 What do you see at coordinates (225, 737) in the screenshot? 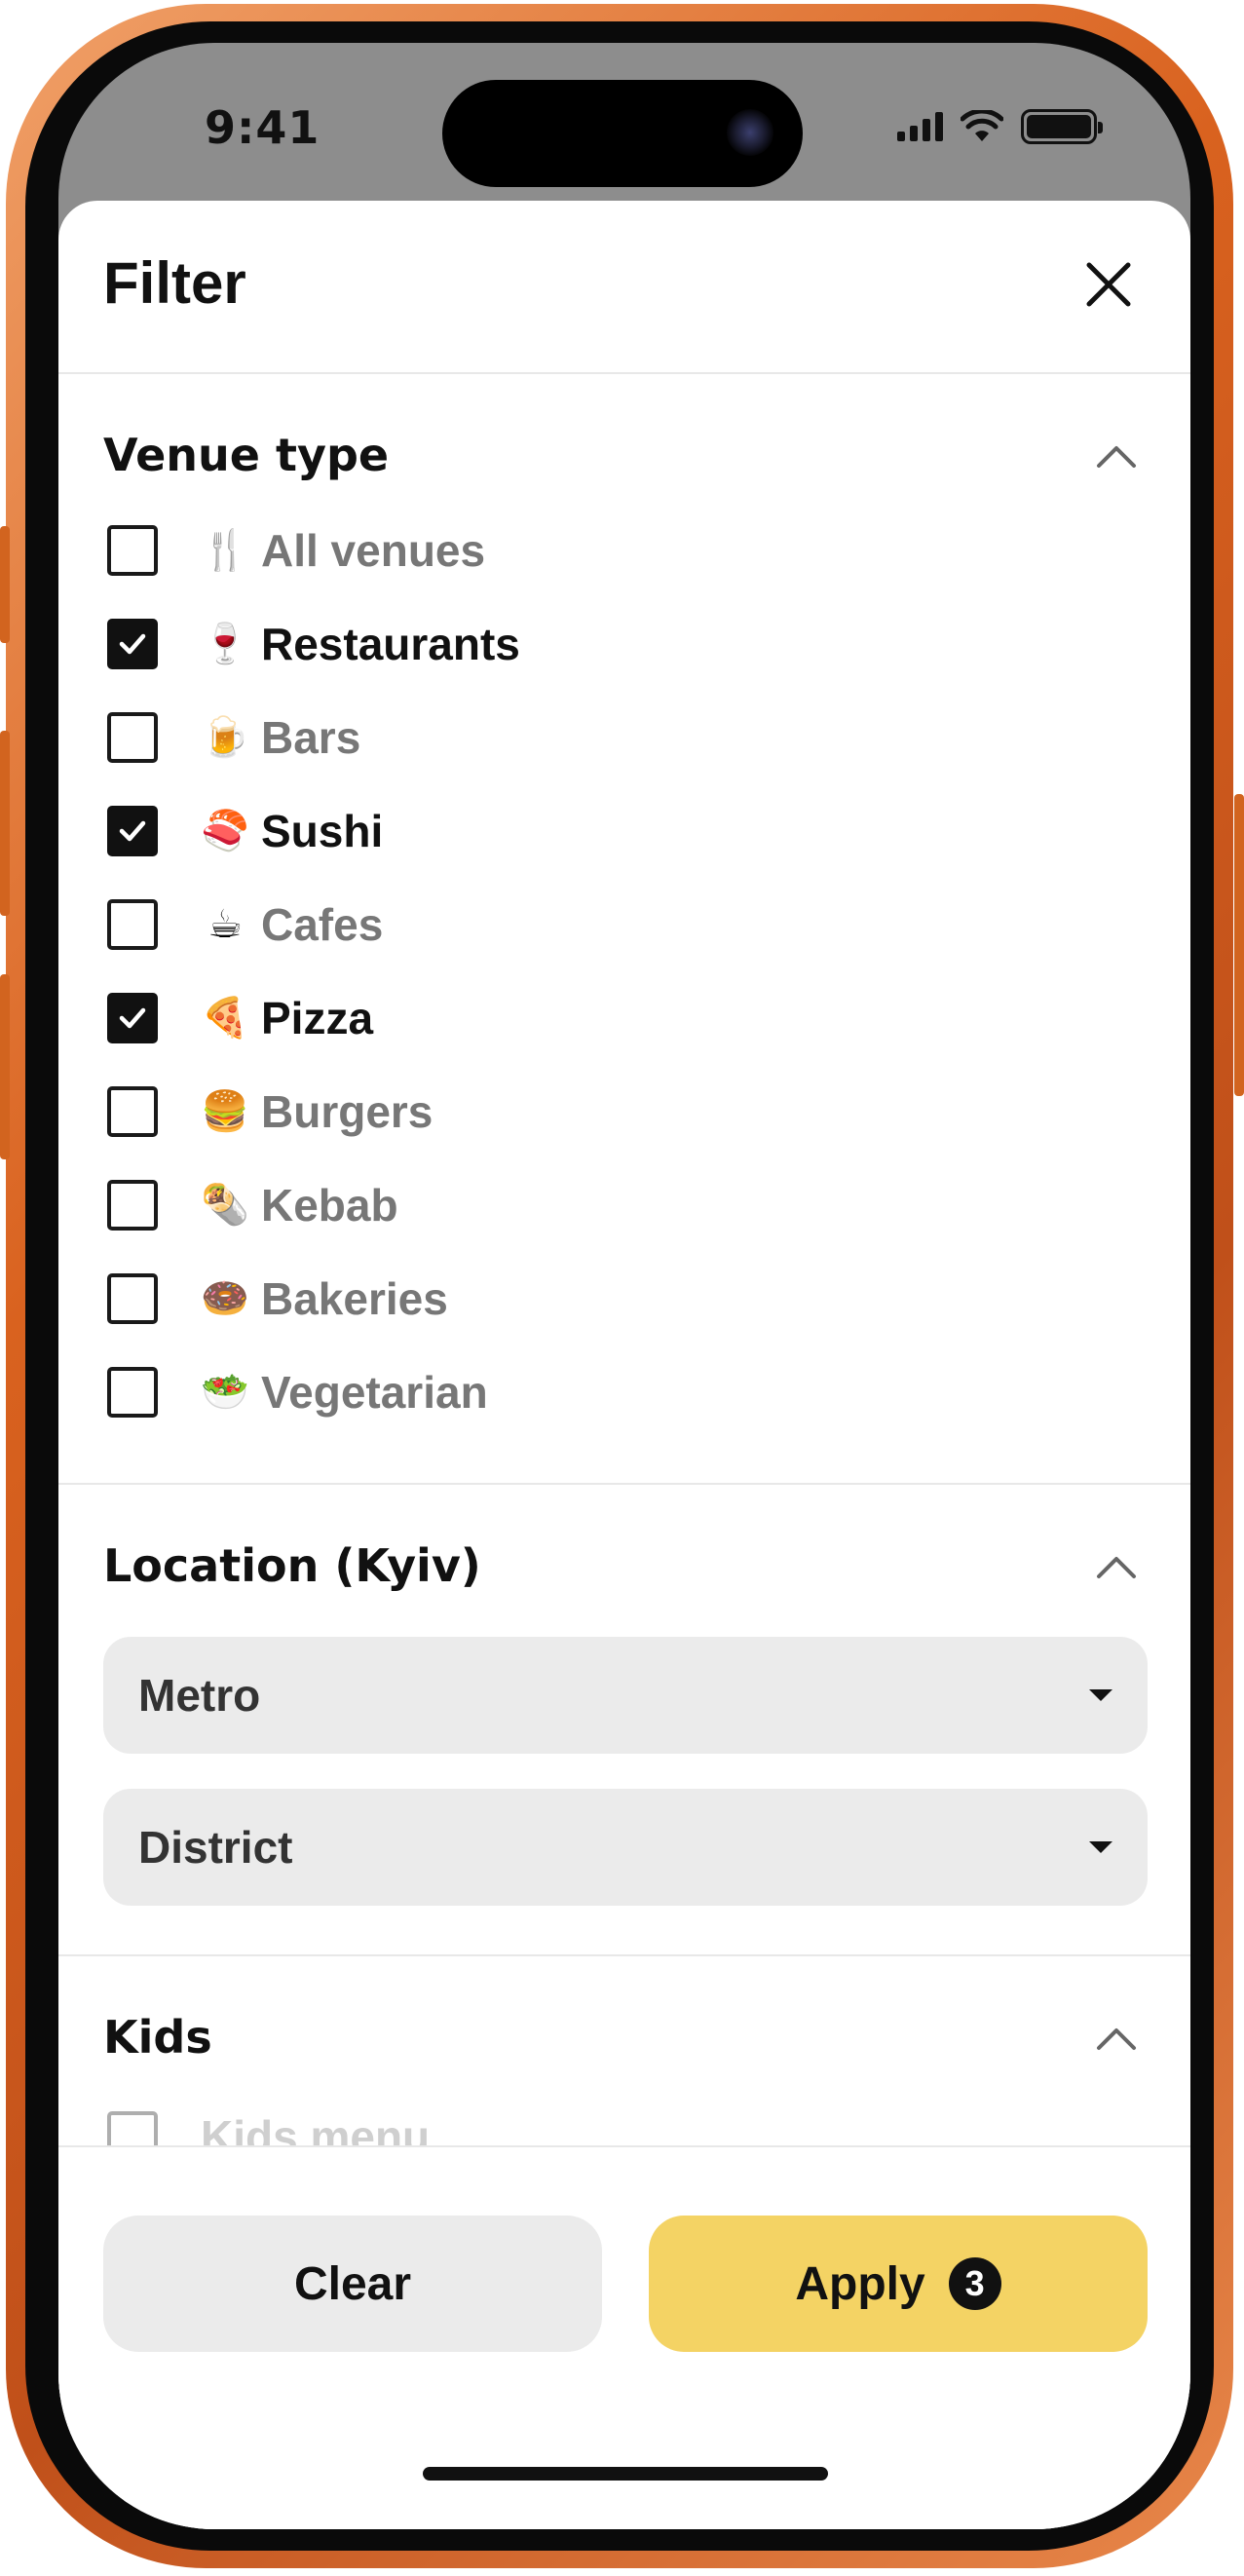
I see `venue-emoji-icon: 🍺` at bounding box center [225, 737].